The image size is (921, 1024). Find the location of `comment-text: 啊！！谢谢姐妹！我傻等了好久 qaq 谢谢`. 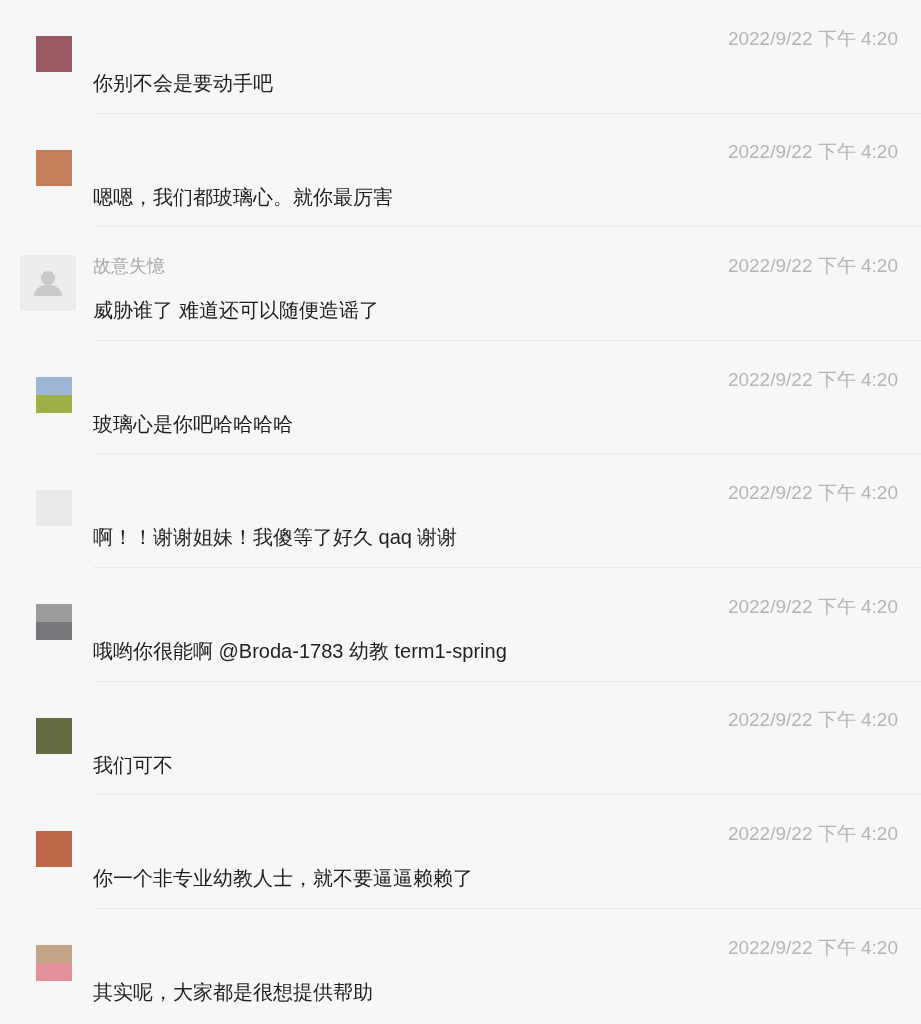

comment-text: 啊！！谢谢姐妹！我傻等了好久 qaq 谢谢 is located at coordinates (275, 537).